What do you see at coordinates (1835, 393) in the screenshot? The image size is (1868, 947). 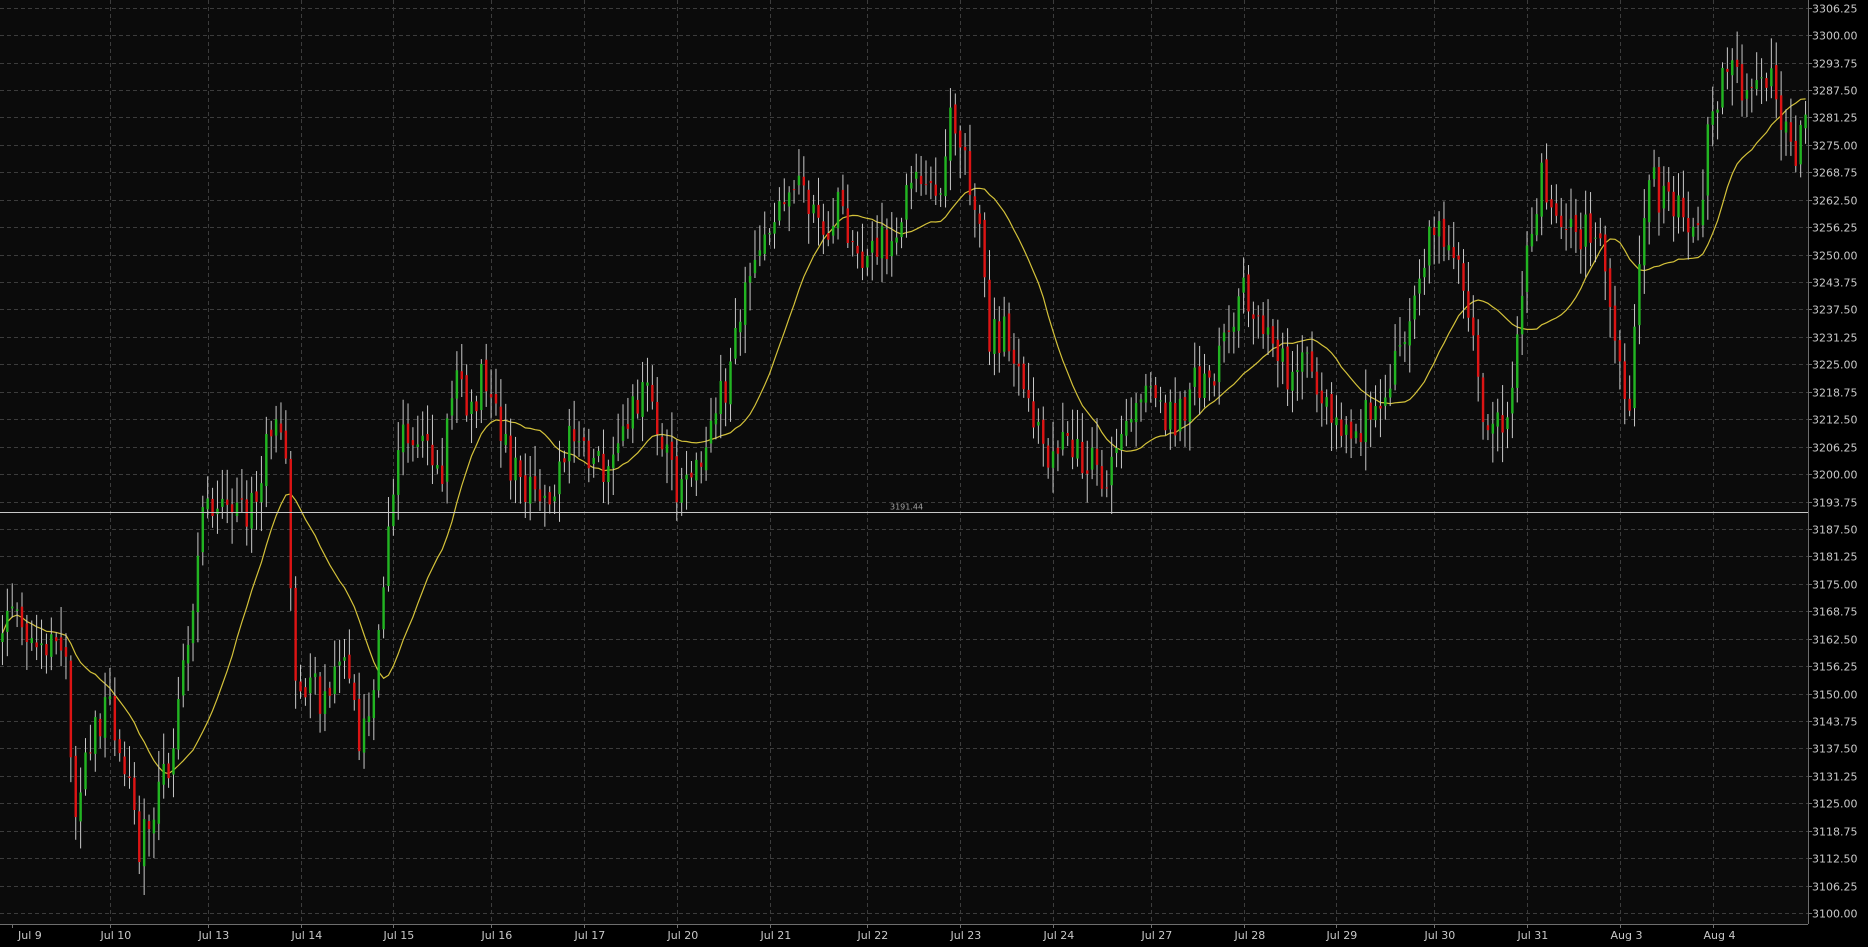 I see `price-tick-label: 3218.75` at bounding box center [1835, 393].